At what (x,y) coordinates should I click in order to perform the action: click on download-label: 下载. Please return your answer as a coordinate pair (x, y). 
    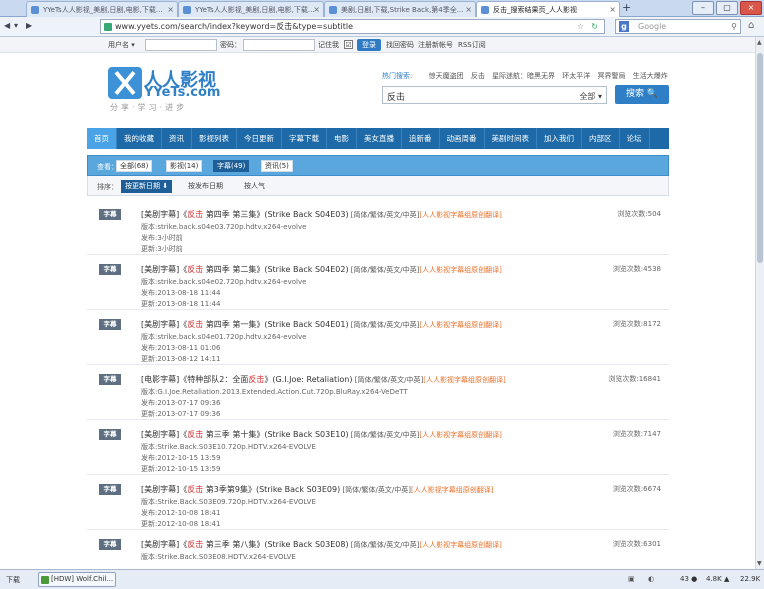
    Looking at the image, I should click on (13, 580).